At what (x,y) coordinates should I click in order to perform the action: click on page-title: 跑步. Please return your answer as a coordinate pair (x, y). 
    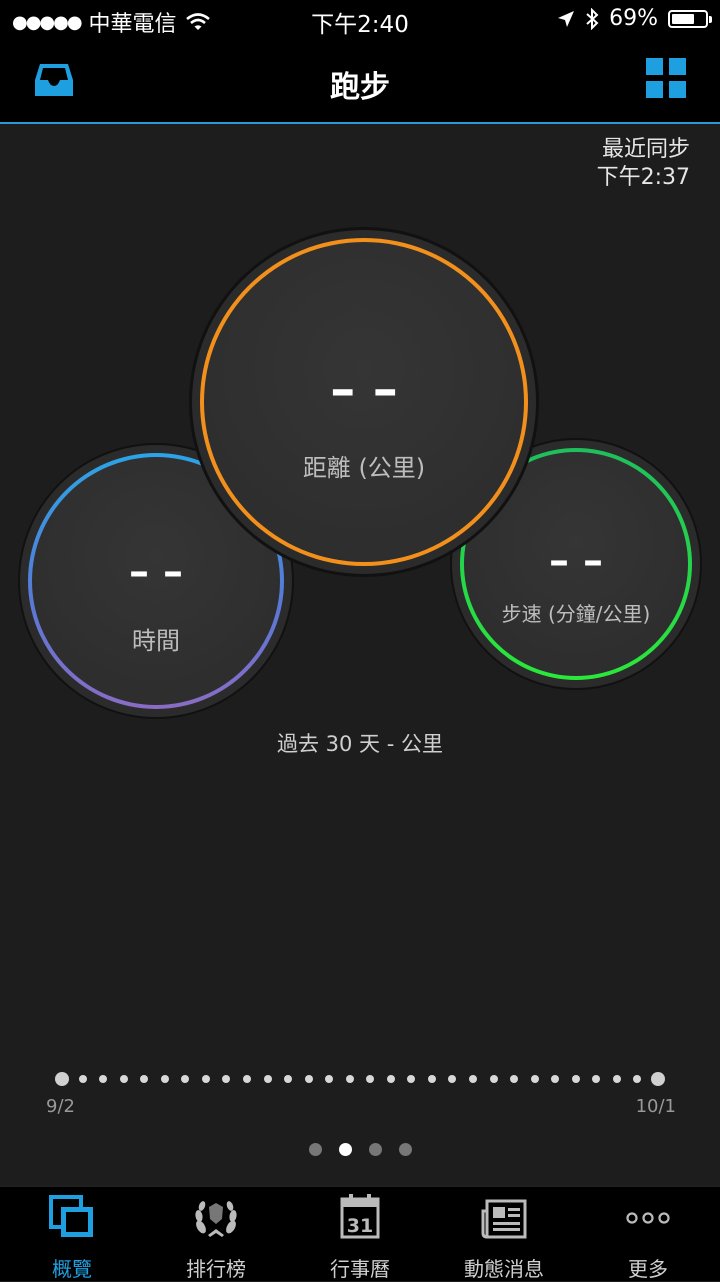
    Looking at the image, I should click on (360, 87).